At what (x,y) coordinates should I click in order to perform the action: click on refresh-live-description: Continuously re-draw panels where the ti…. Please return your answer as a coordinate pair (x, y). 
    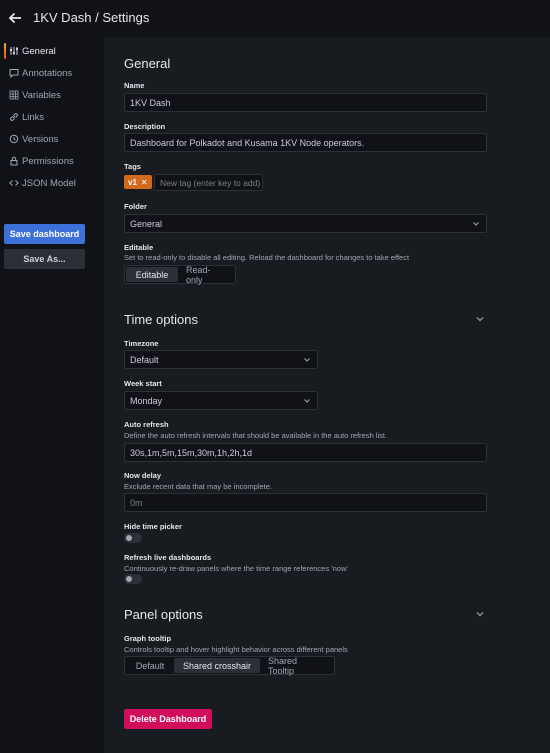
    Looking at the image, I should click on (236, 568).